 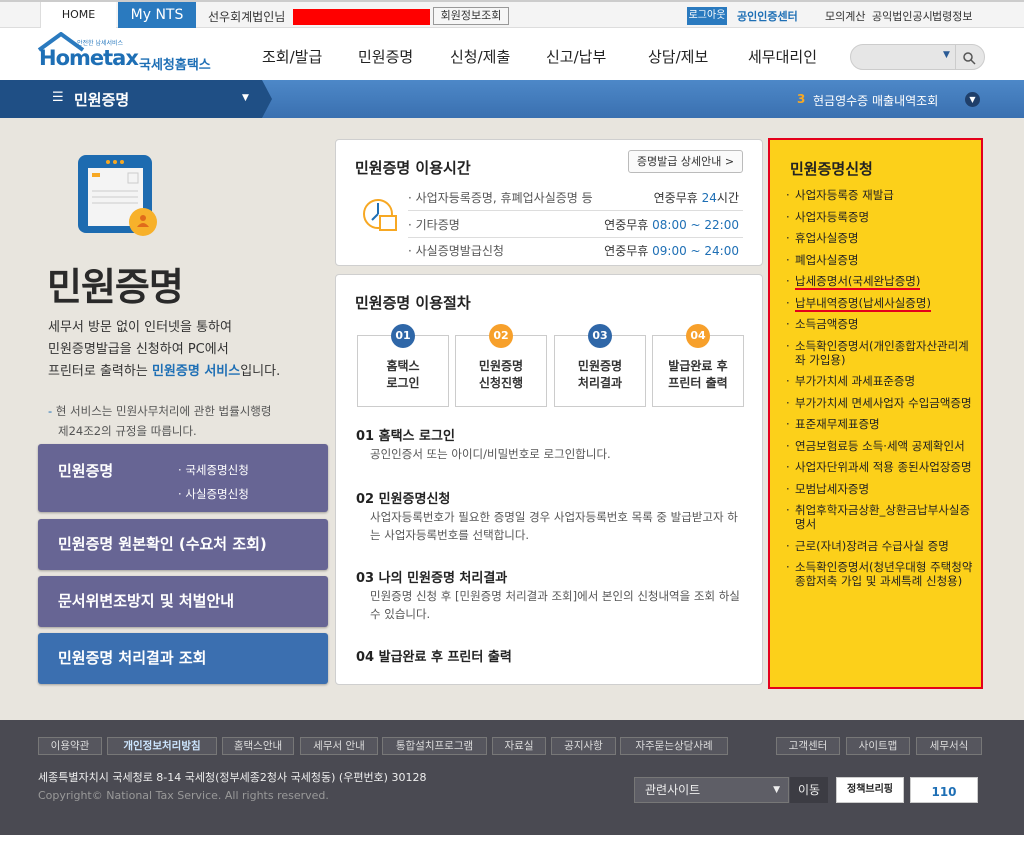 What do you see at coordinates (258, 746) in the screenshot?
I see `footer-link-hometax-guide: 홈택스안내` at bounding box center [258, 746].